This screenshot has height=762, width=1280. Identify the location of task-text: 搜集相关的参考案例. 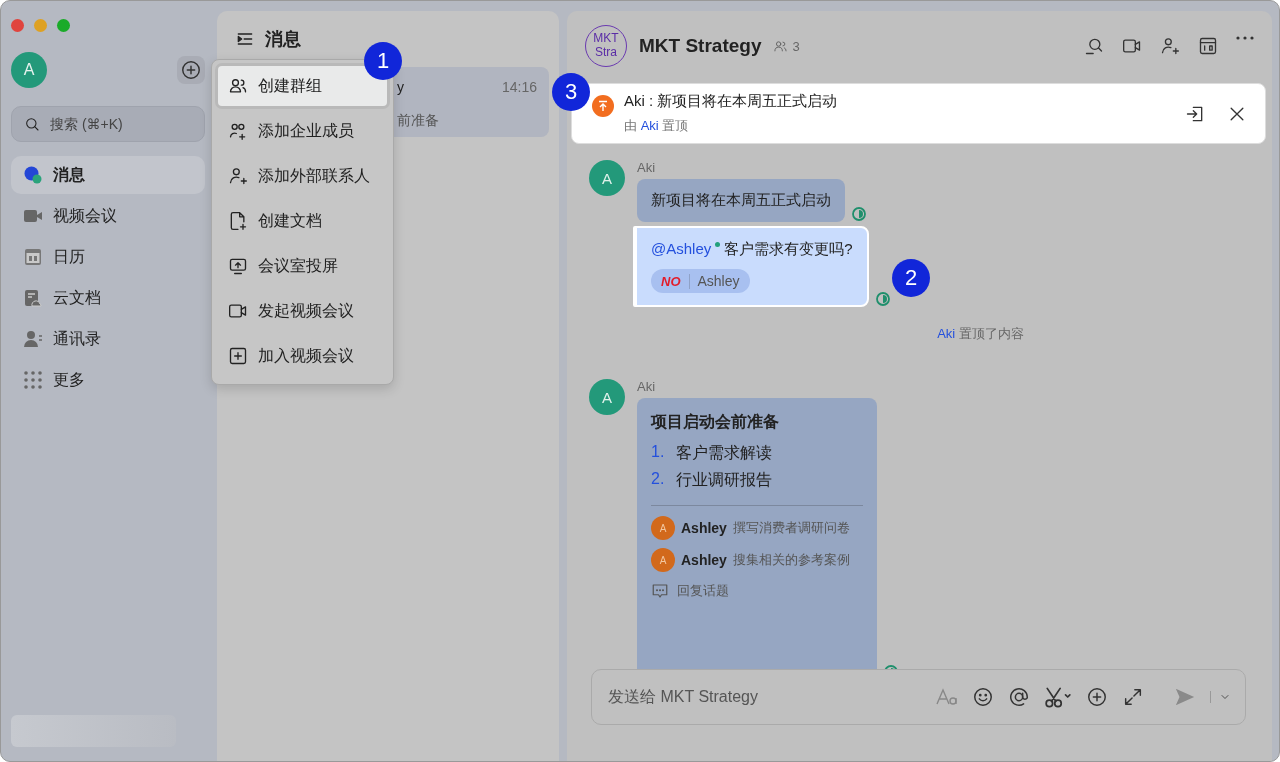
(791, 560).